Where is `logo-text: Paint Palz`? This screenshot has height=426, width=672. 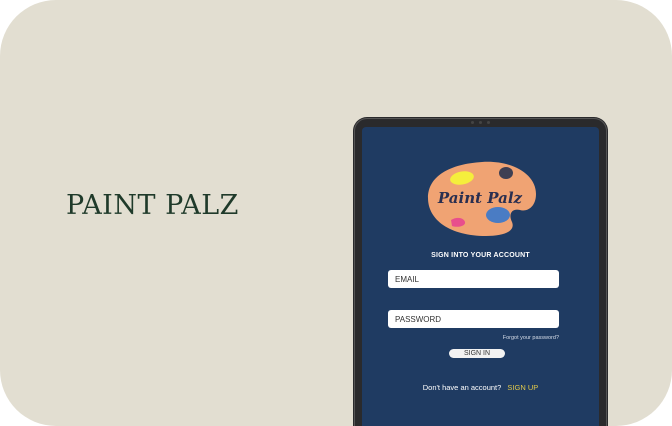
logo-text: Paint Palz is located at coordinates (480, 198).